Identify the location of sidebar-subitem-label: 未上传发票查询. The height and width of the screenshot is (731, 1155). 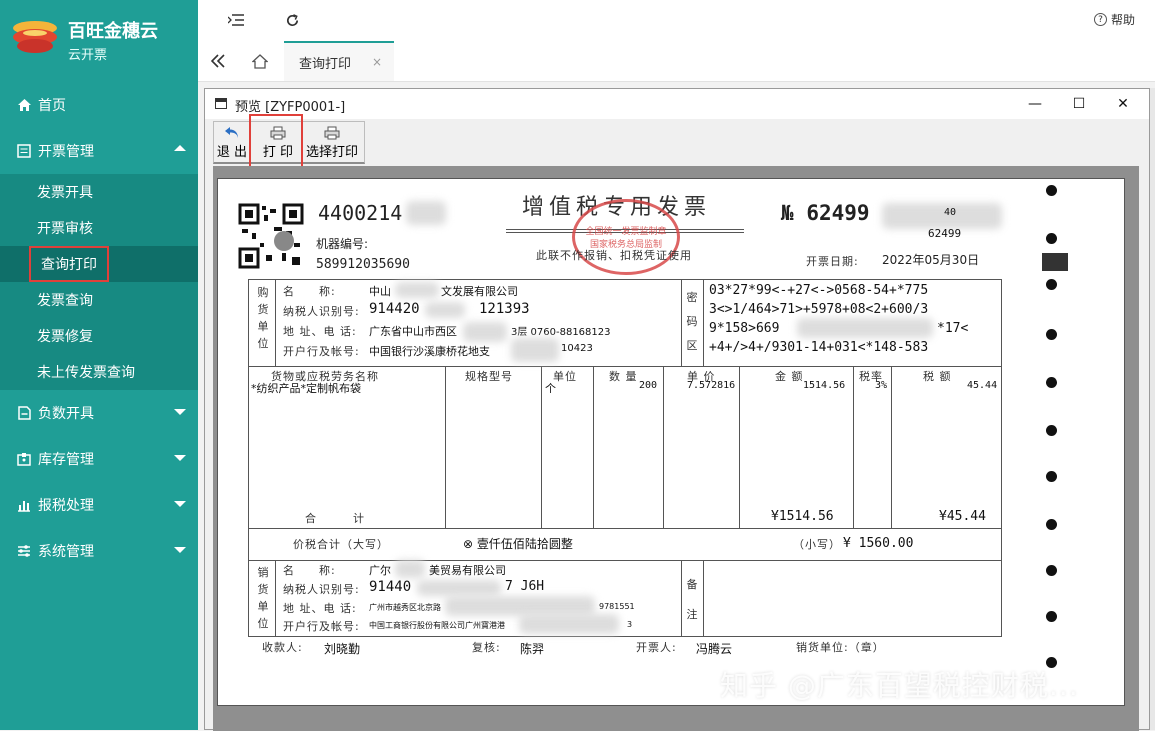
(86, 373).